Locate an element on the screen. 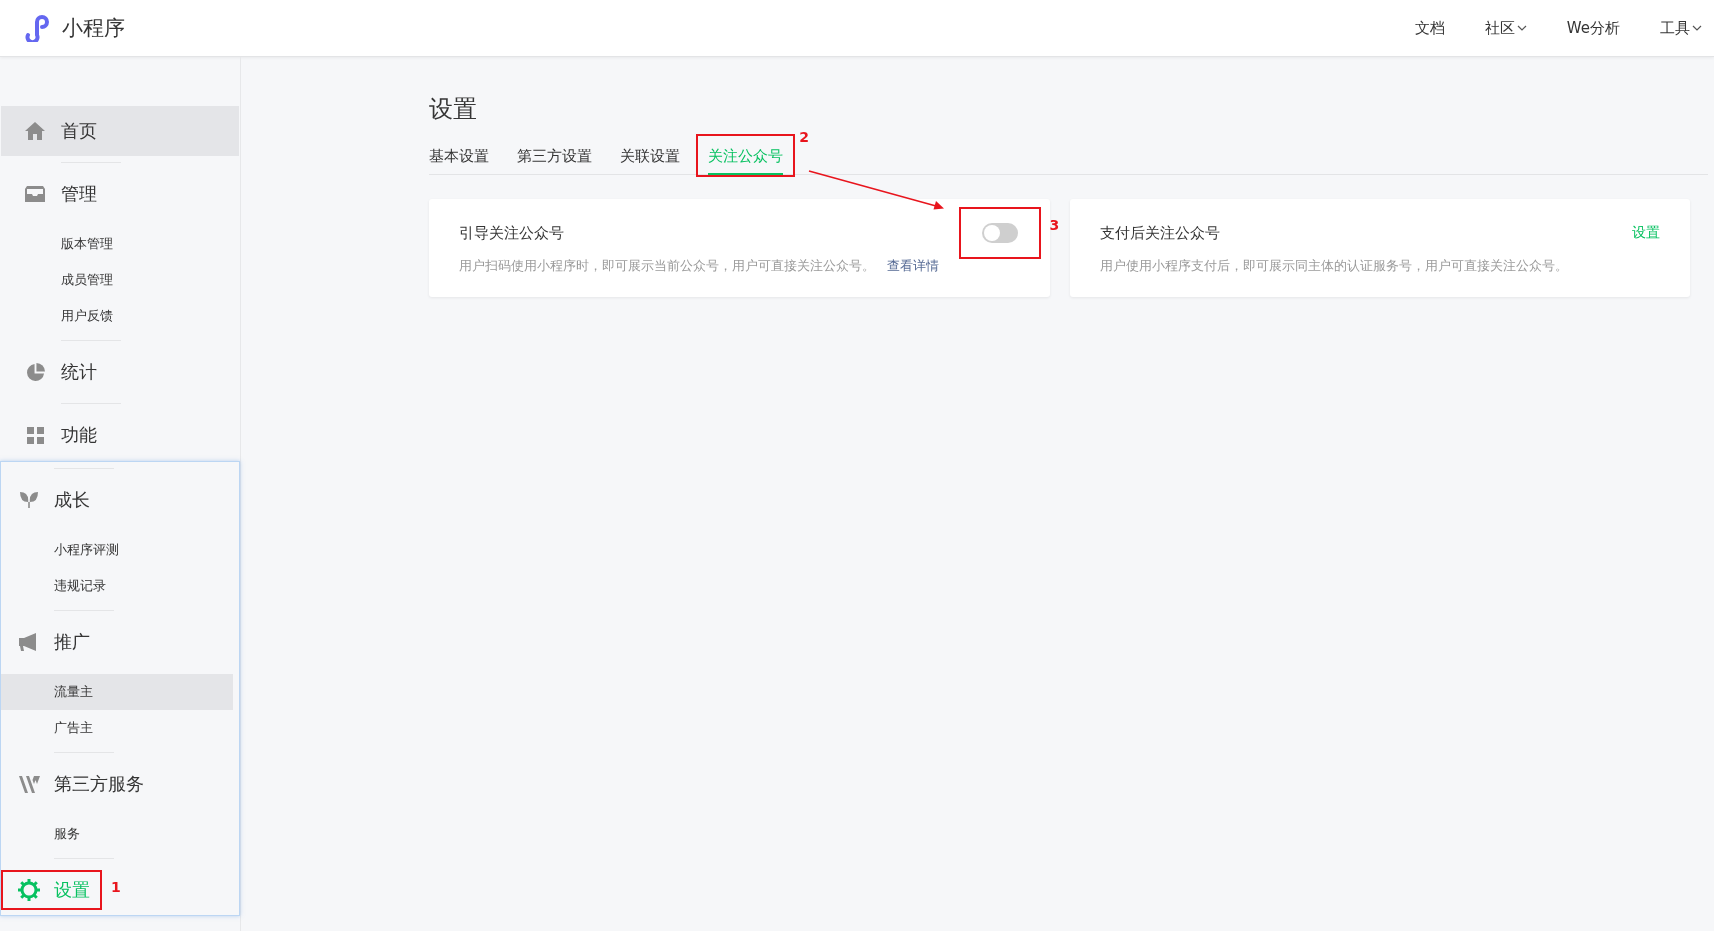  settings-icon is located at coordinates (29, 890).